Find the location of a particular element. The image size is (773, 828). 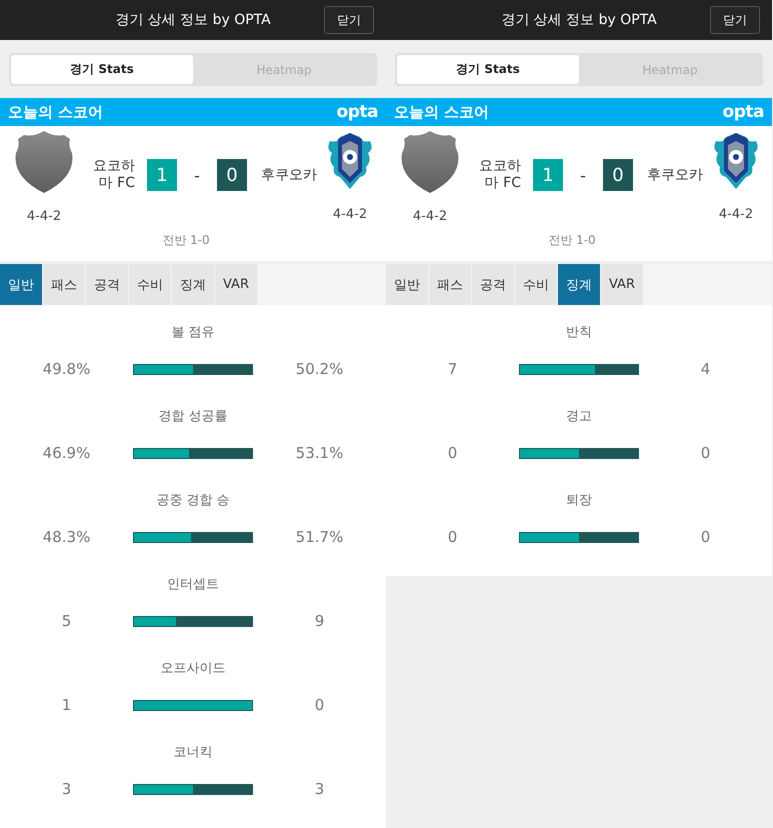

home-value: 48.3% is located at coordinates (67, 537).